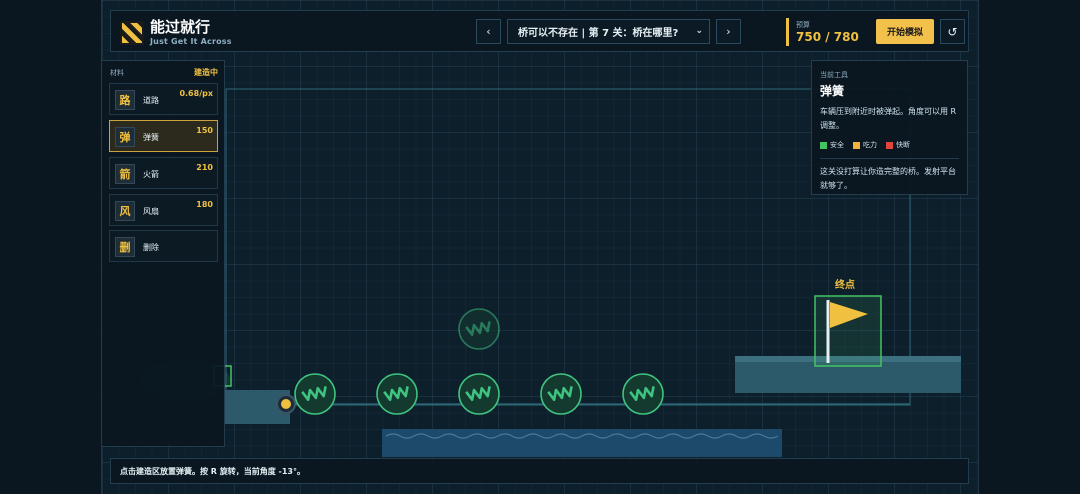 This screenshot has width=1080, height=494. Describe the element at coordinates (699, 31) in the screenshot. I see `chevron-down-icon: ⌄` at that location.